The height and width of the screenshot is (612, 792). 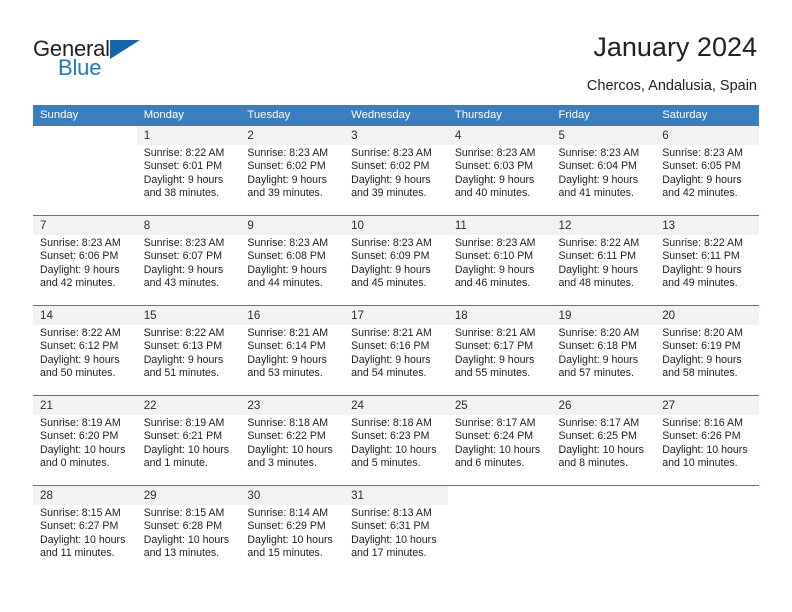 I want to click on daylight-text-line2: and 53 minutes., so click(x=285, y=373).